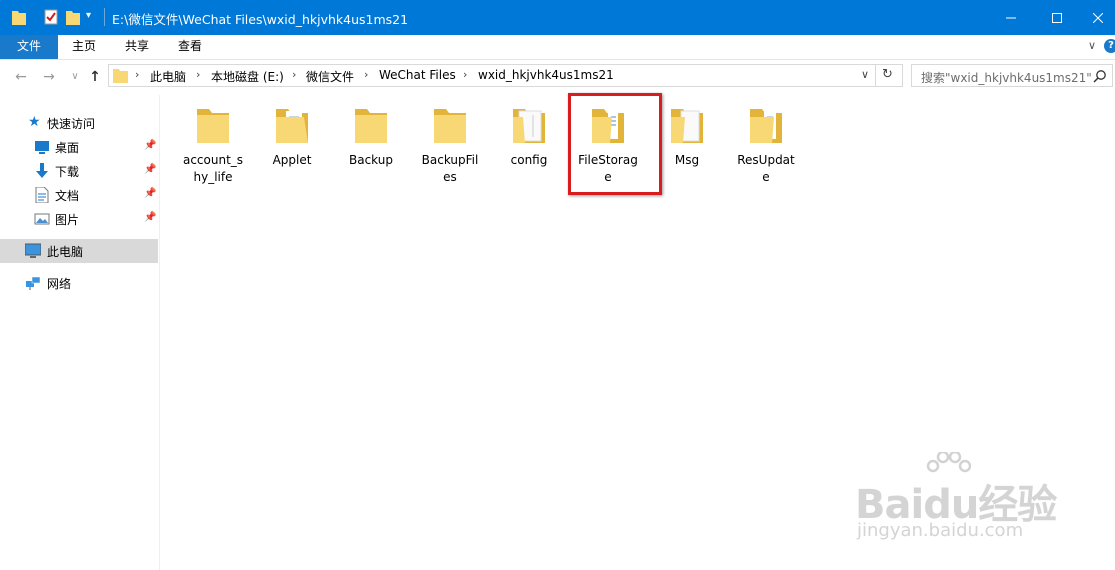  Describe the element at coordinates (71, 124) in the screenshot. I see `sidebar-item-label: 快速访问` at that location.